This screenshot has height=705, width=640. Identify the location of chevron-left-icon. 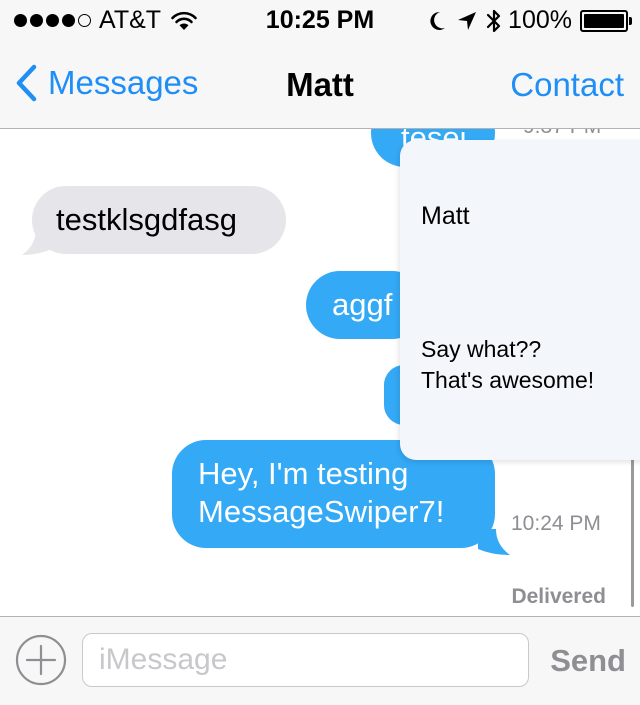
(26, 83).